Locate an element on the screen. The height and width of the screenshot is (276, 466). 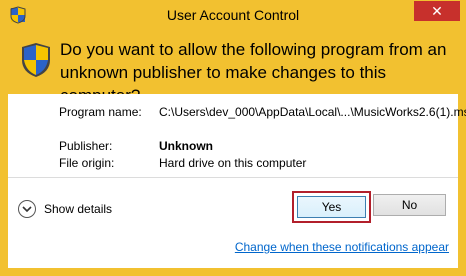
chevron-down-circle-icon is located at coordinates (27, 209).